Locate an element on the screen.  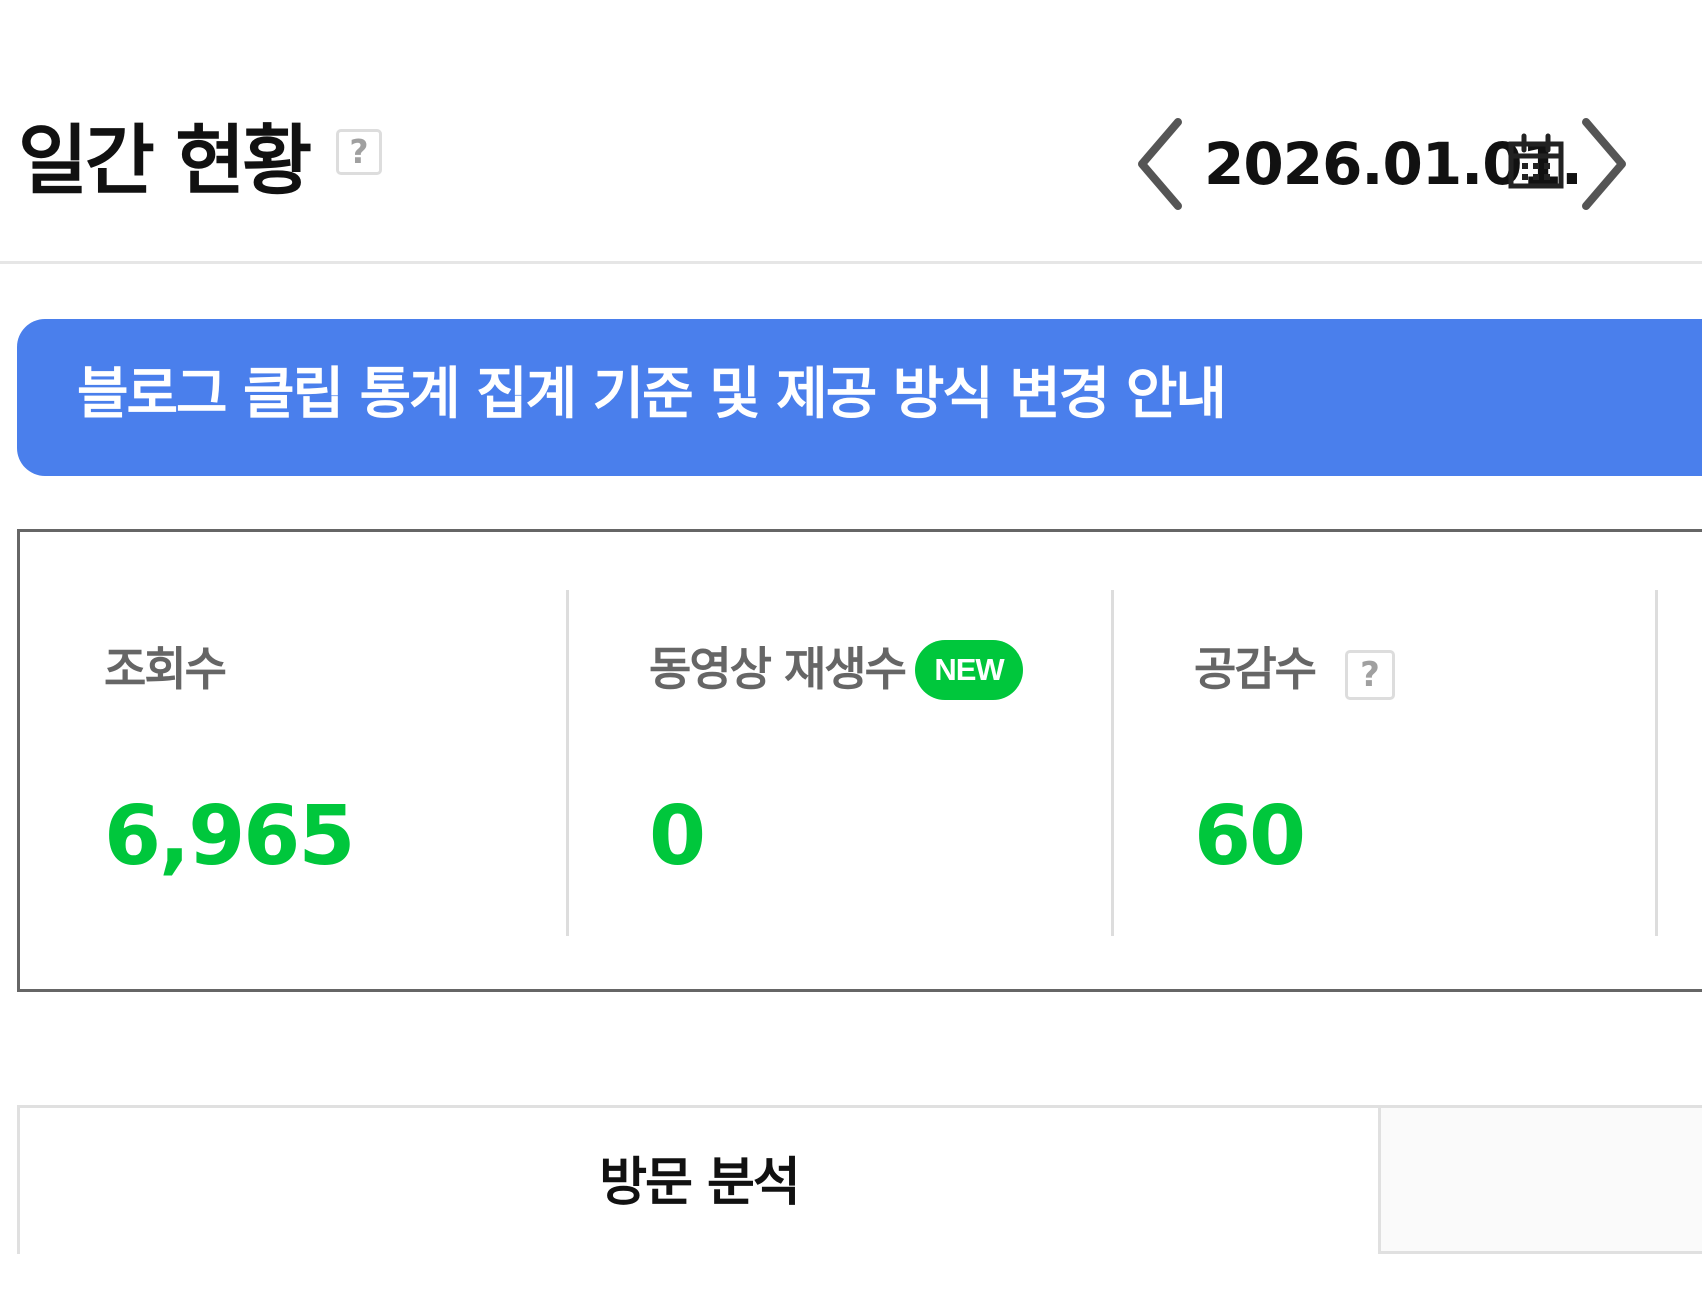
new-badge: NEW is located at coordinates (969, 670).